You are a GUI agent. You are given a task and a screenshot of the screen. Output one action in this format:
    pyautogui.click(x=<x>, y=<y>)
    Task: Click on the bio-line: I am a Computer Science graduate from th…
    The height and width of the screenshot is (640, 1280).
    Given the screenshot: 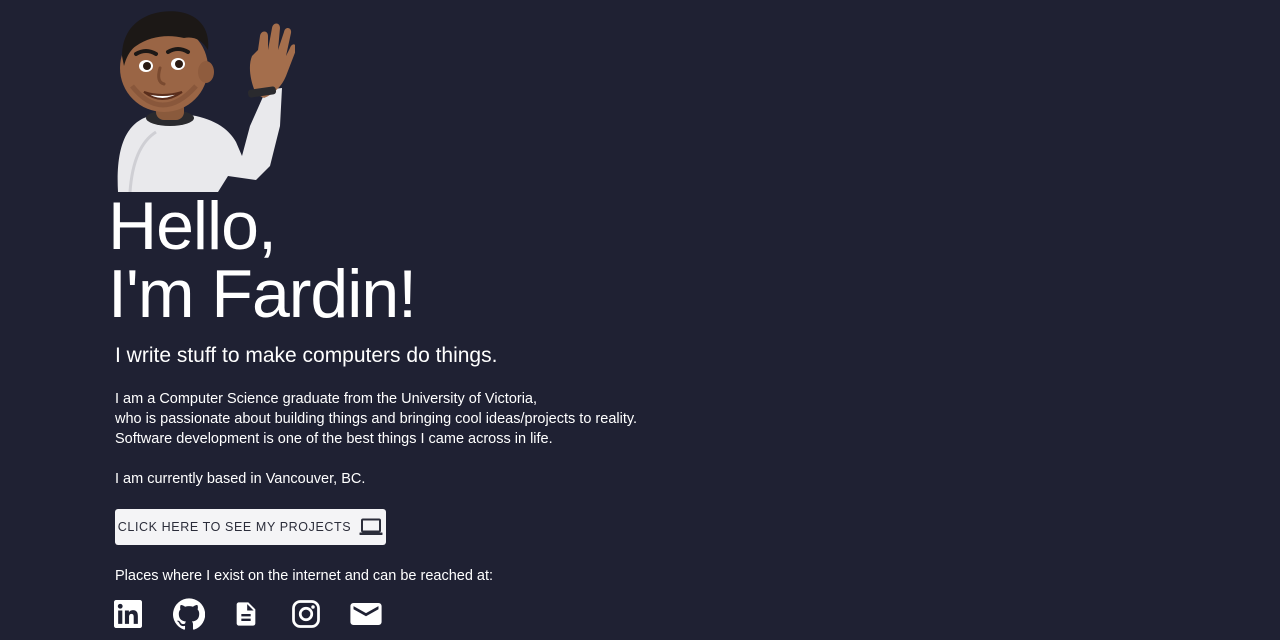 What is the action you would take?
    pyautogui.click(x=326, y=399)
    